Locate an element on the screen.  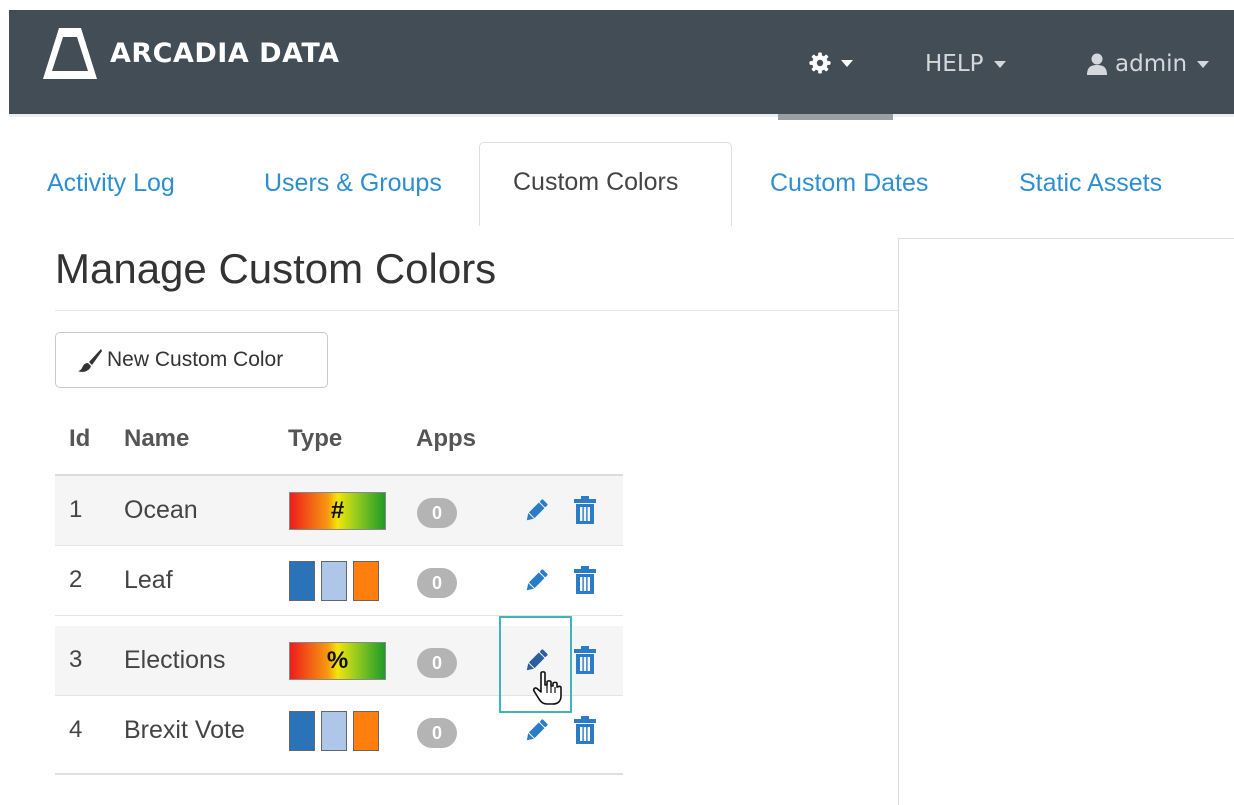
page-title: Manage Custom Colors is located at coordinates (276, 268).